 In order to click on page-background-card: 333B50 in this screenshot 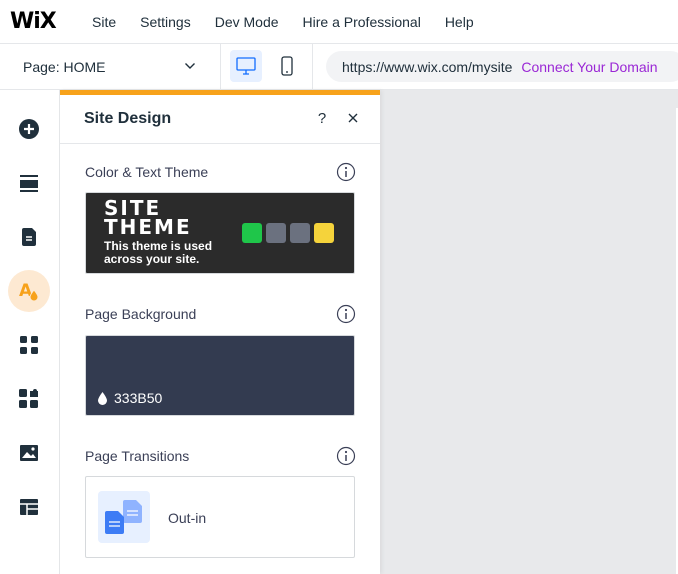, I will do `click(220, 375)`.